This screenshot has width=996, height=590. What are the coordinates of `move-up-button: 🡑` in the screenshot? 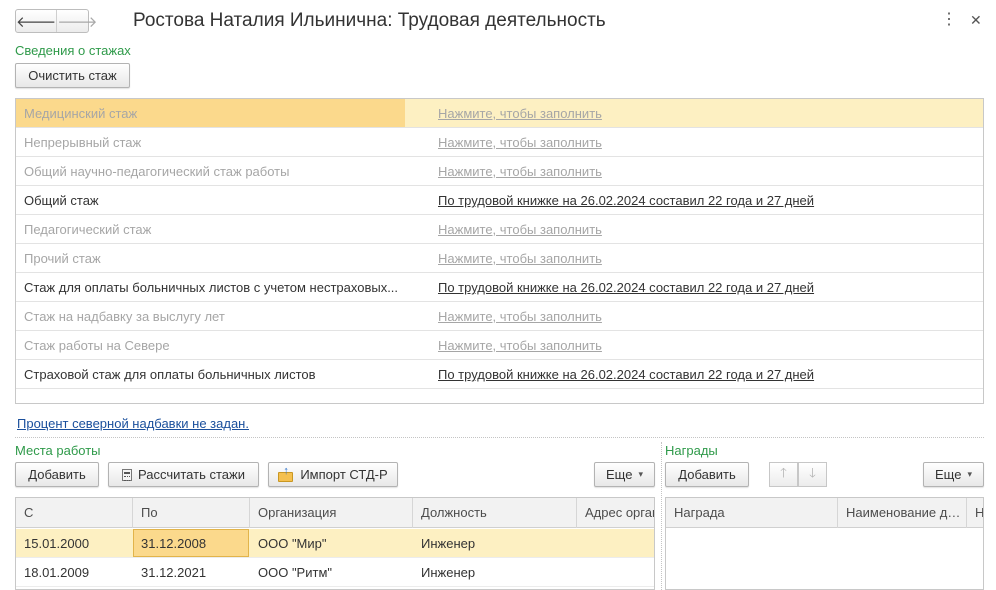 It's located at (783, 474).